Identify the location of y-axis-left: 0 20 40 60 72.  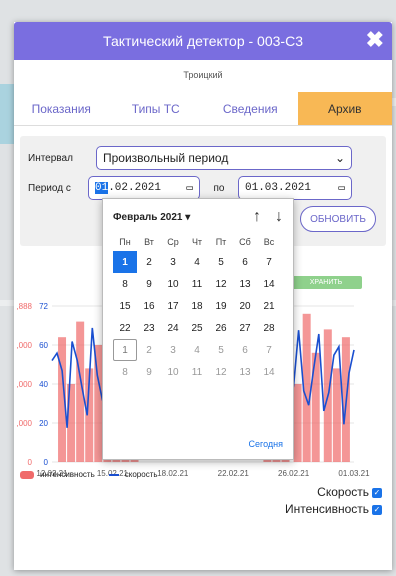
(43, 384).